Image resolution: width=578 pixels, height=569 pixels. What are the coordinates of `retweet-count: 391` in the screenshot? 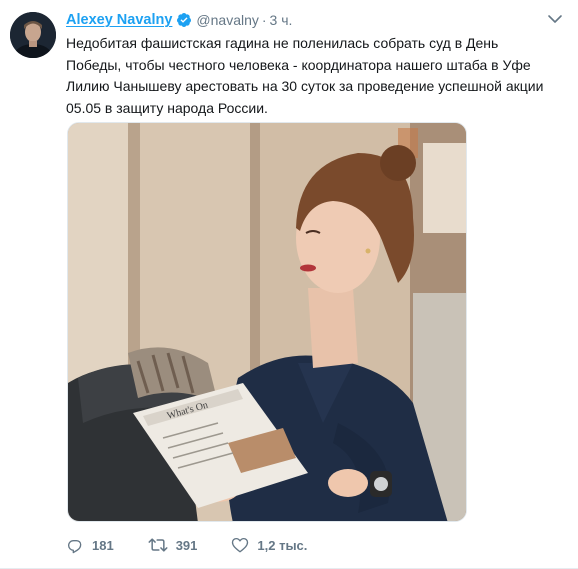 It's located at (186, 545).